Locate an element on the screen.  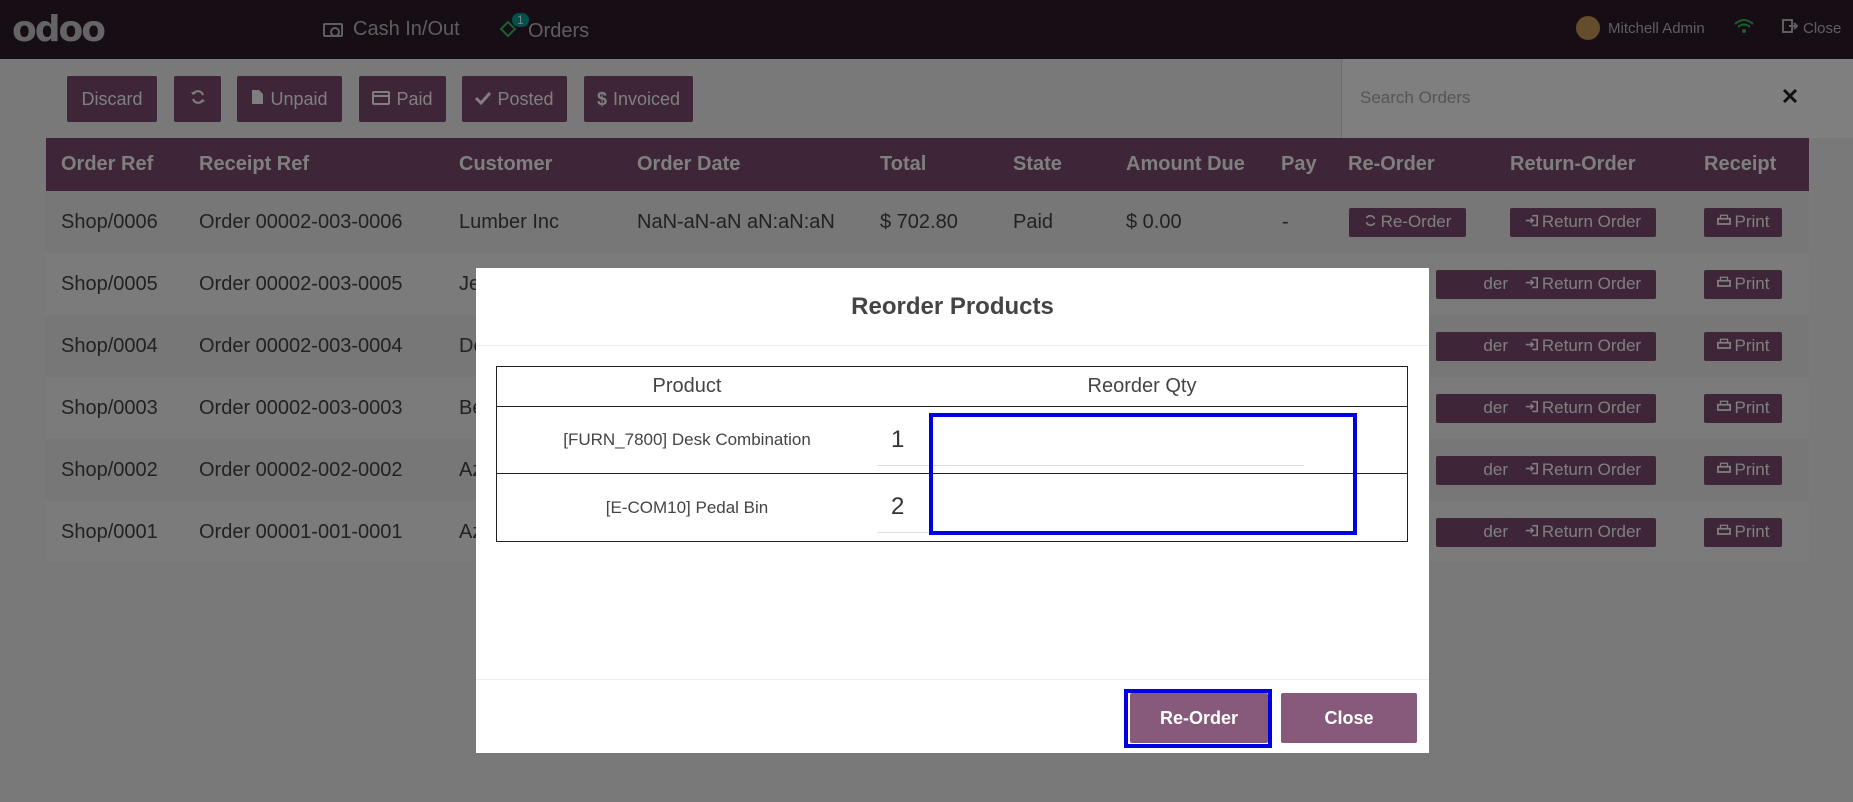
header-reorder-qty: Reorder Qty is located at coordinates (1142, 386).